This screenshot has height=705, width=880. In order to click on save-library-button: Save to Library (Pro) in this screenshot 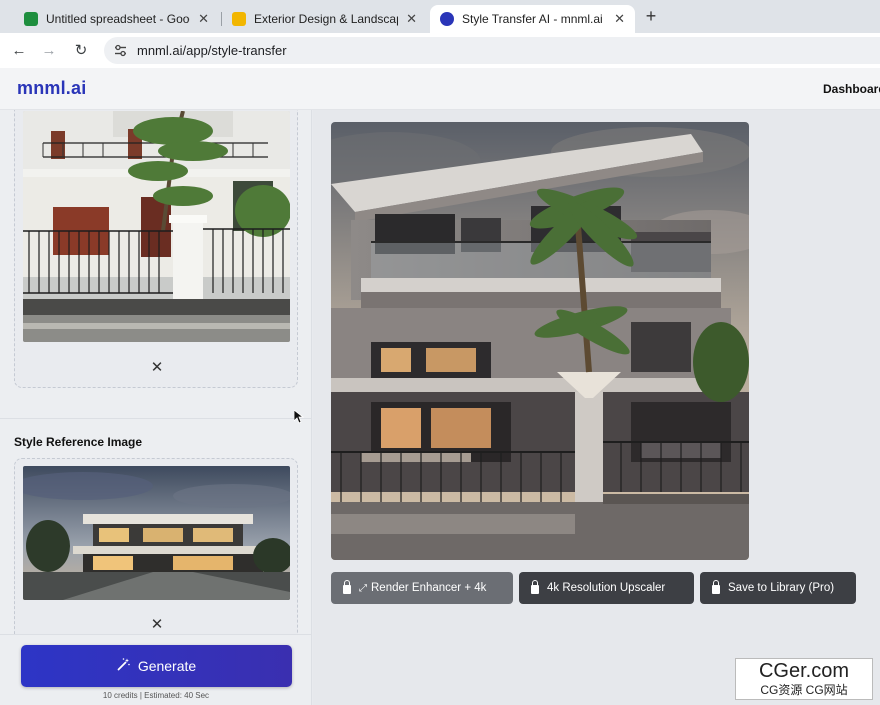, I will do `click(778, 588)`.